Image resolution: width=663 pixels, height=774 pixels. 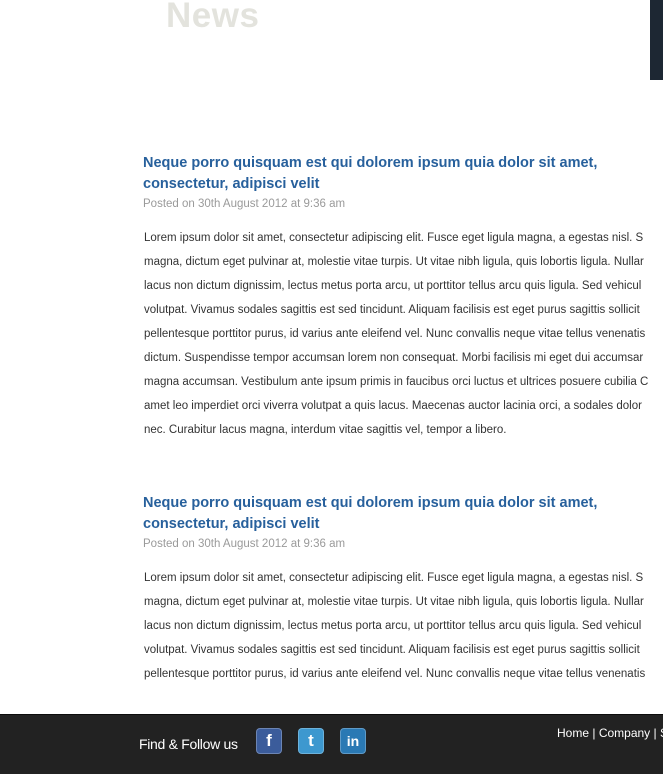 I want to click on find-follow-label: Find & Follow us, so click(x=188, y=744).